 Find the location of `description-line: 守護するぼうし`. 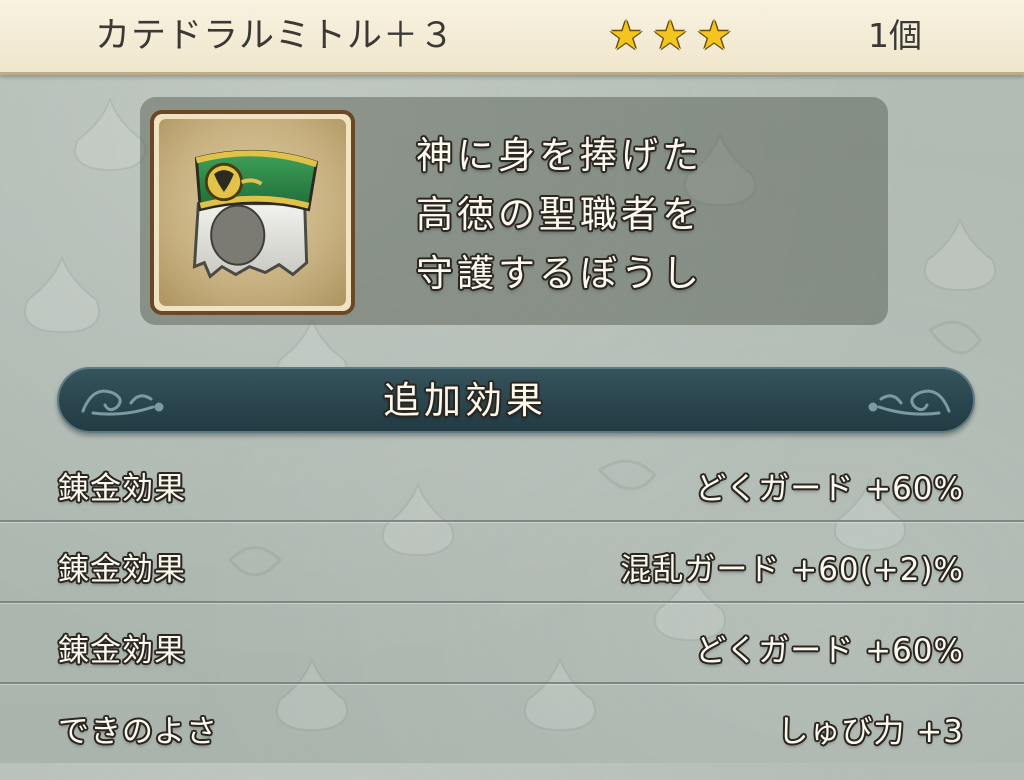

description-line: 守護するぼうし is located at coordinates (559, 273).